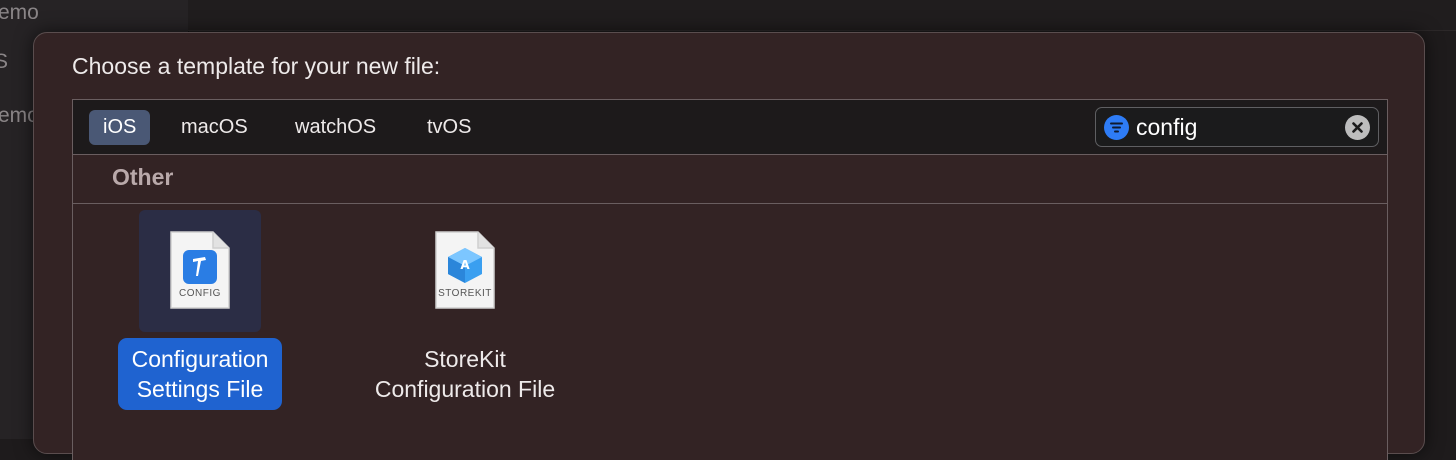 This screenshot has height=460, width=1456. Describe the element at coordinates (465, 389) in the screenshot. I see `template-label-line: Configuration File` at that location.